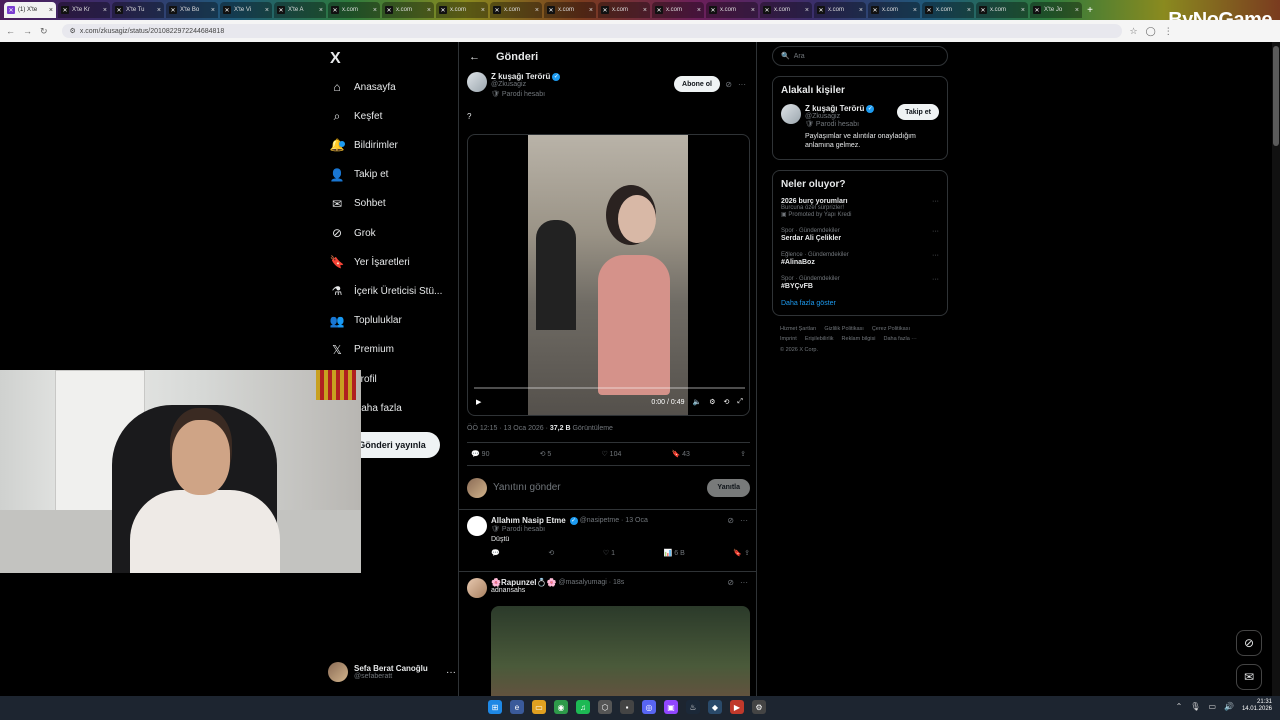  Describe the element at coordinates (528, 520) in the screenshot. I see `reply-author: Allahım Nasip Etme` at that location.